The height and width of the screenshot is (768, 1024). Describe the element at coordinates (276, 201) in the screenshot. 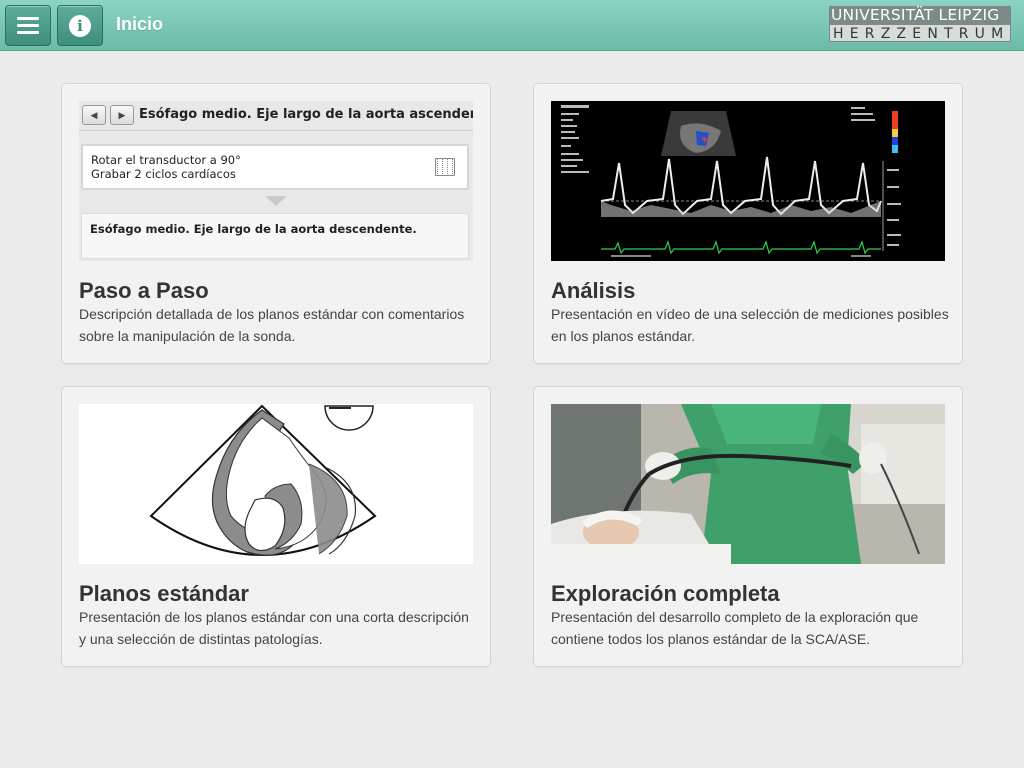

I see `arrow-down-icon` at that location.